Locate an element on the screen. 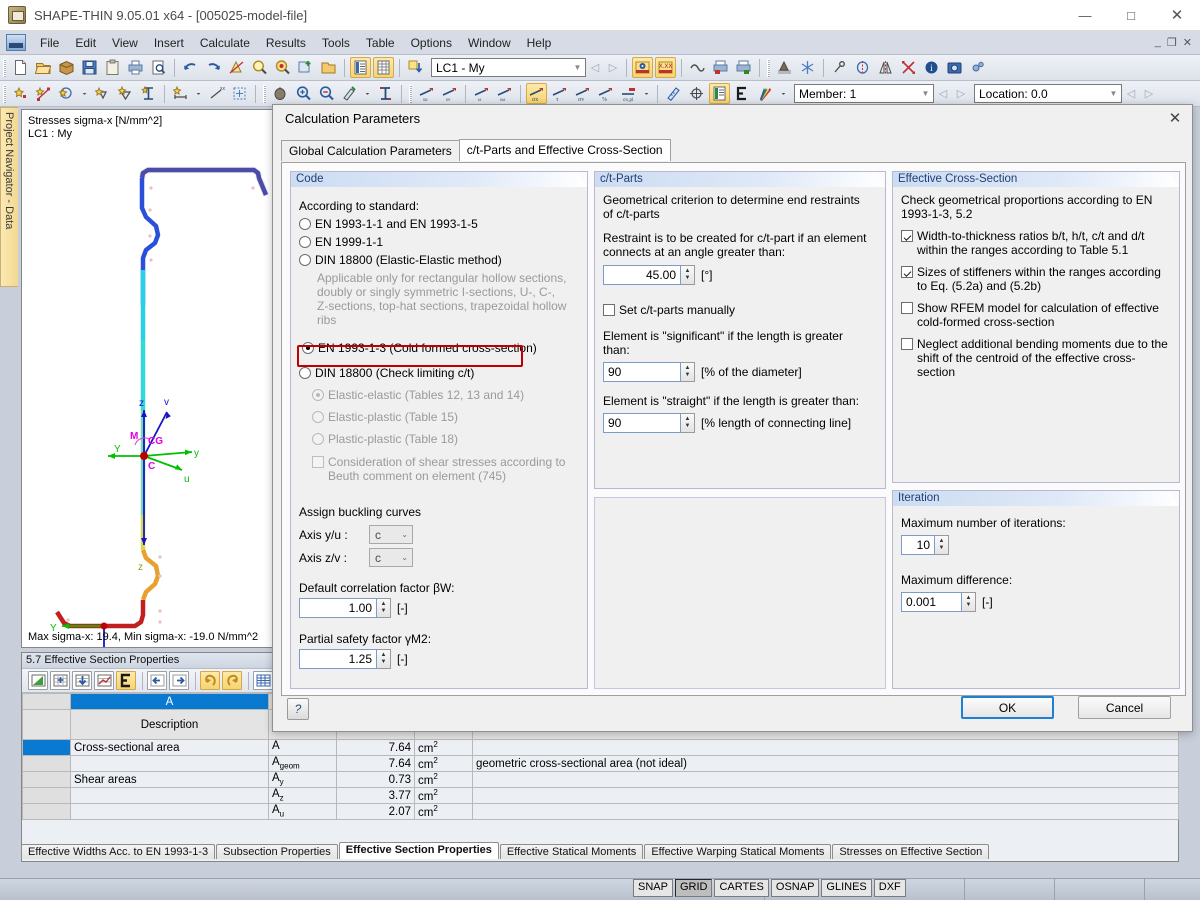 The height and width of the screenshot is (900, 1200). max-difference-stepper: ▲ ▼ is located at coordinates (969, 602).